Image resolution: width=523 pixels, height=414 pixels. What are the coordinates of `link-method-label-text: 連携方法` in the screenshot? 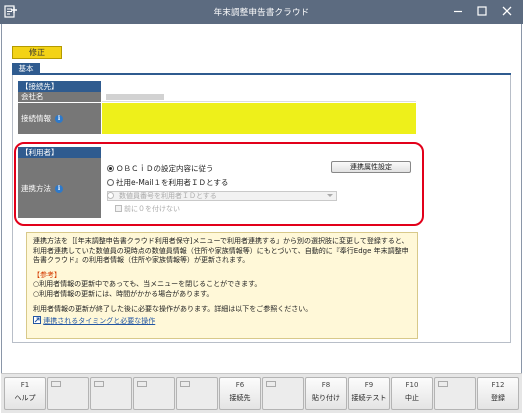 It's located at (36, 188).